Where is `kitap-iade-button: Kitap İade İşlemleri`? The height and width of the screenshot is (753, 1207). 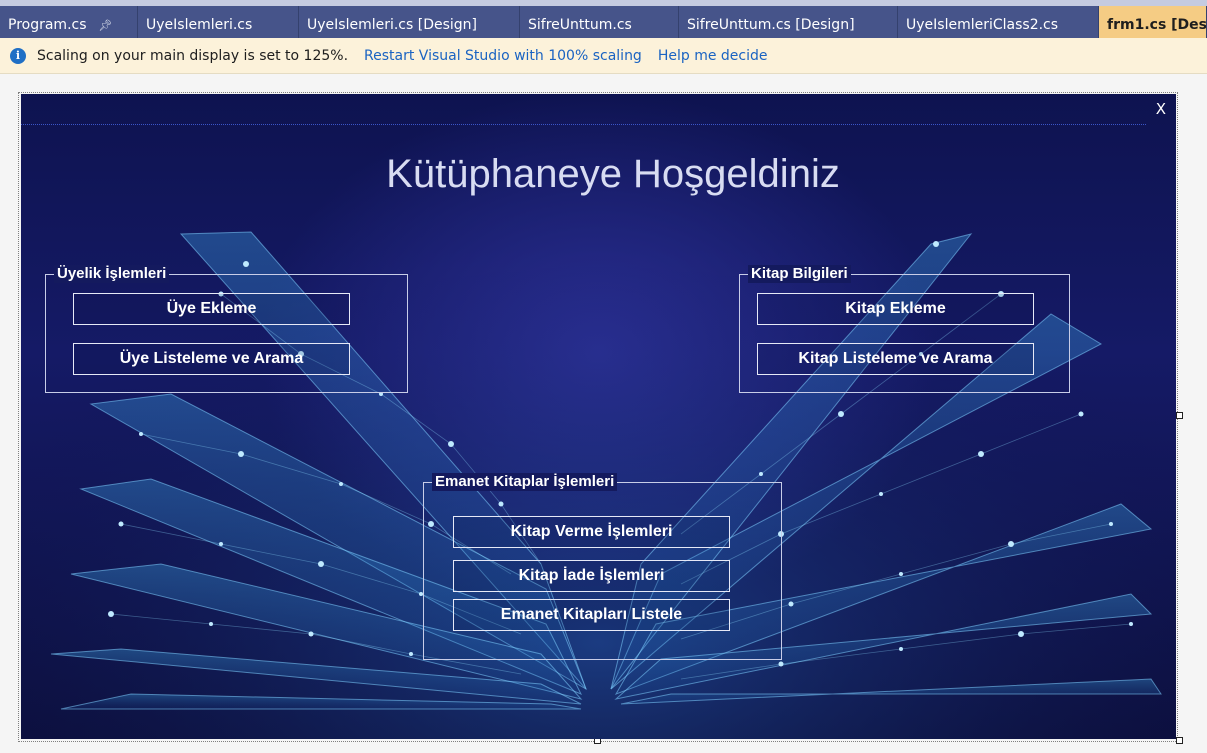 kitap-iade-button: Kitap İade İşlemleri is located at coordinates (591, 576).